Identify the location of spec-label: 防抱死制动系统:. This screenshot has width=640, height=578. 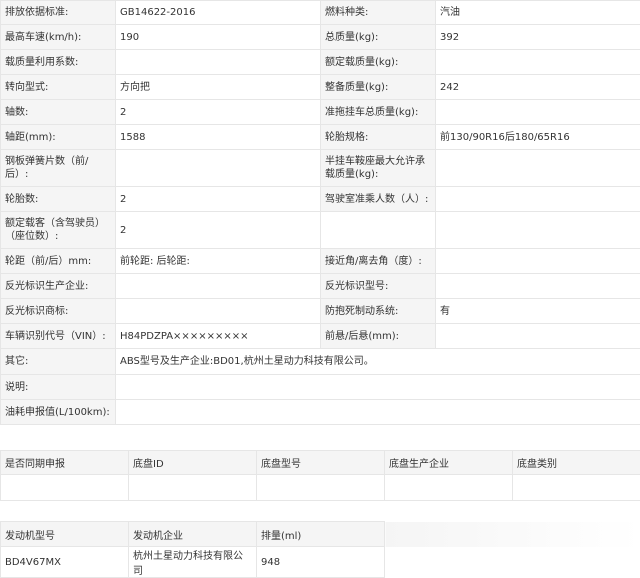
(378, 311).